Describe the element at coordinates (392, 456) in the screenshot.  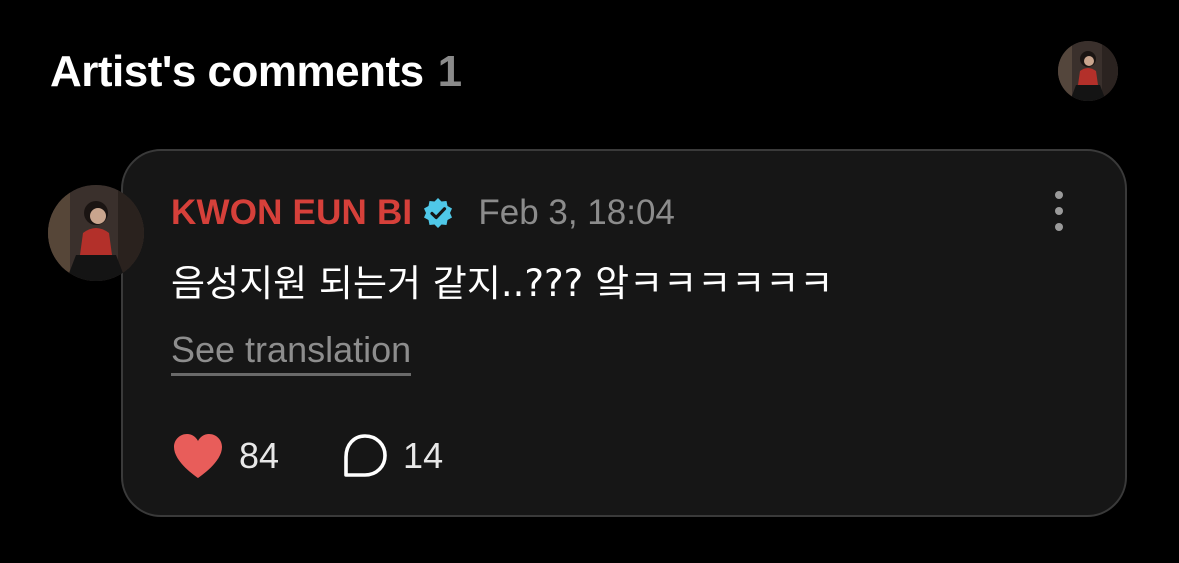
I see `reply-button: 14` at that location.